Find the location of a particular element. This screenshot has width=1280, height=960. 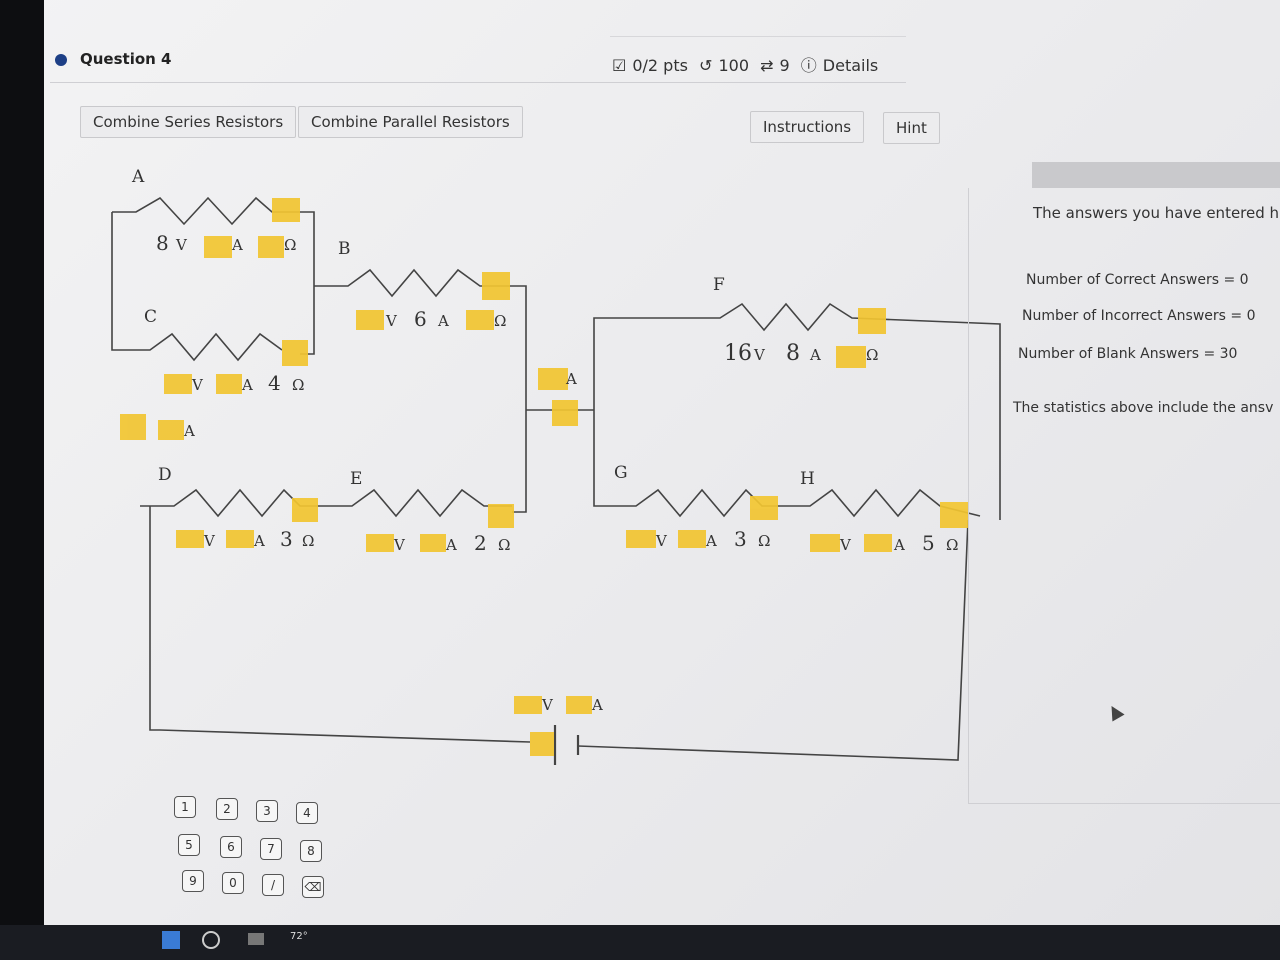

key-backspace: ⌫ is located at coordinates (313, 887).